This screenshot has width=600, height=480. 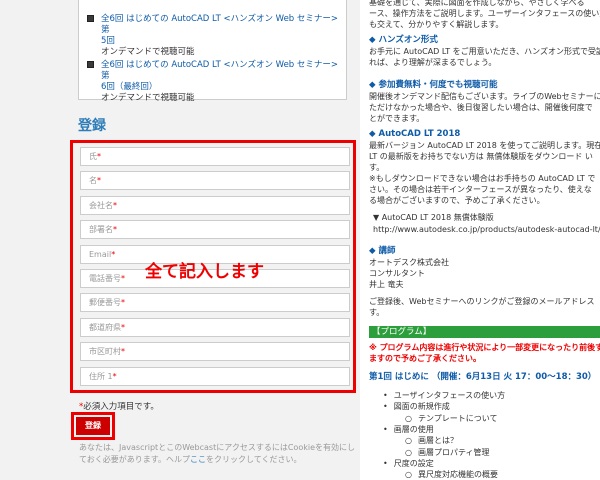 I want to click on session-5-title: 全6回 はじめての AutoCAD LT <ハンズオン Web セミナー> 第, so click(x=221, y=25).